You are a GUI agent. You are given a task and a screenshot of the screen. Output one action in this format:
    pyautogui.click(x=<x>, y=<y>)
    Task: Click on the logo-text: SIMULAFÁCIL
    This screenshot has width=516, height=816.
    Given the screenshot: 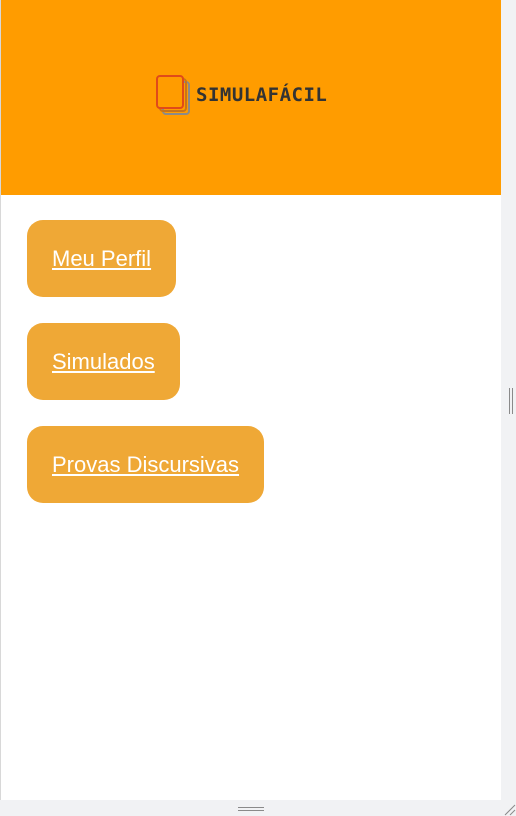 What is the action you would take?
    pyautogui.click(x=262, y=94)
    